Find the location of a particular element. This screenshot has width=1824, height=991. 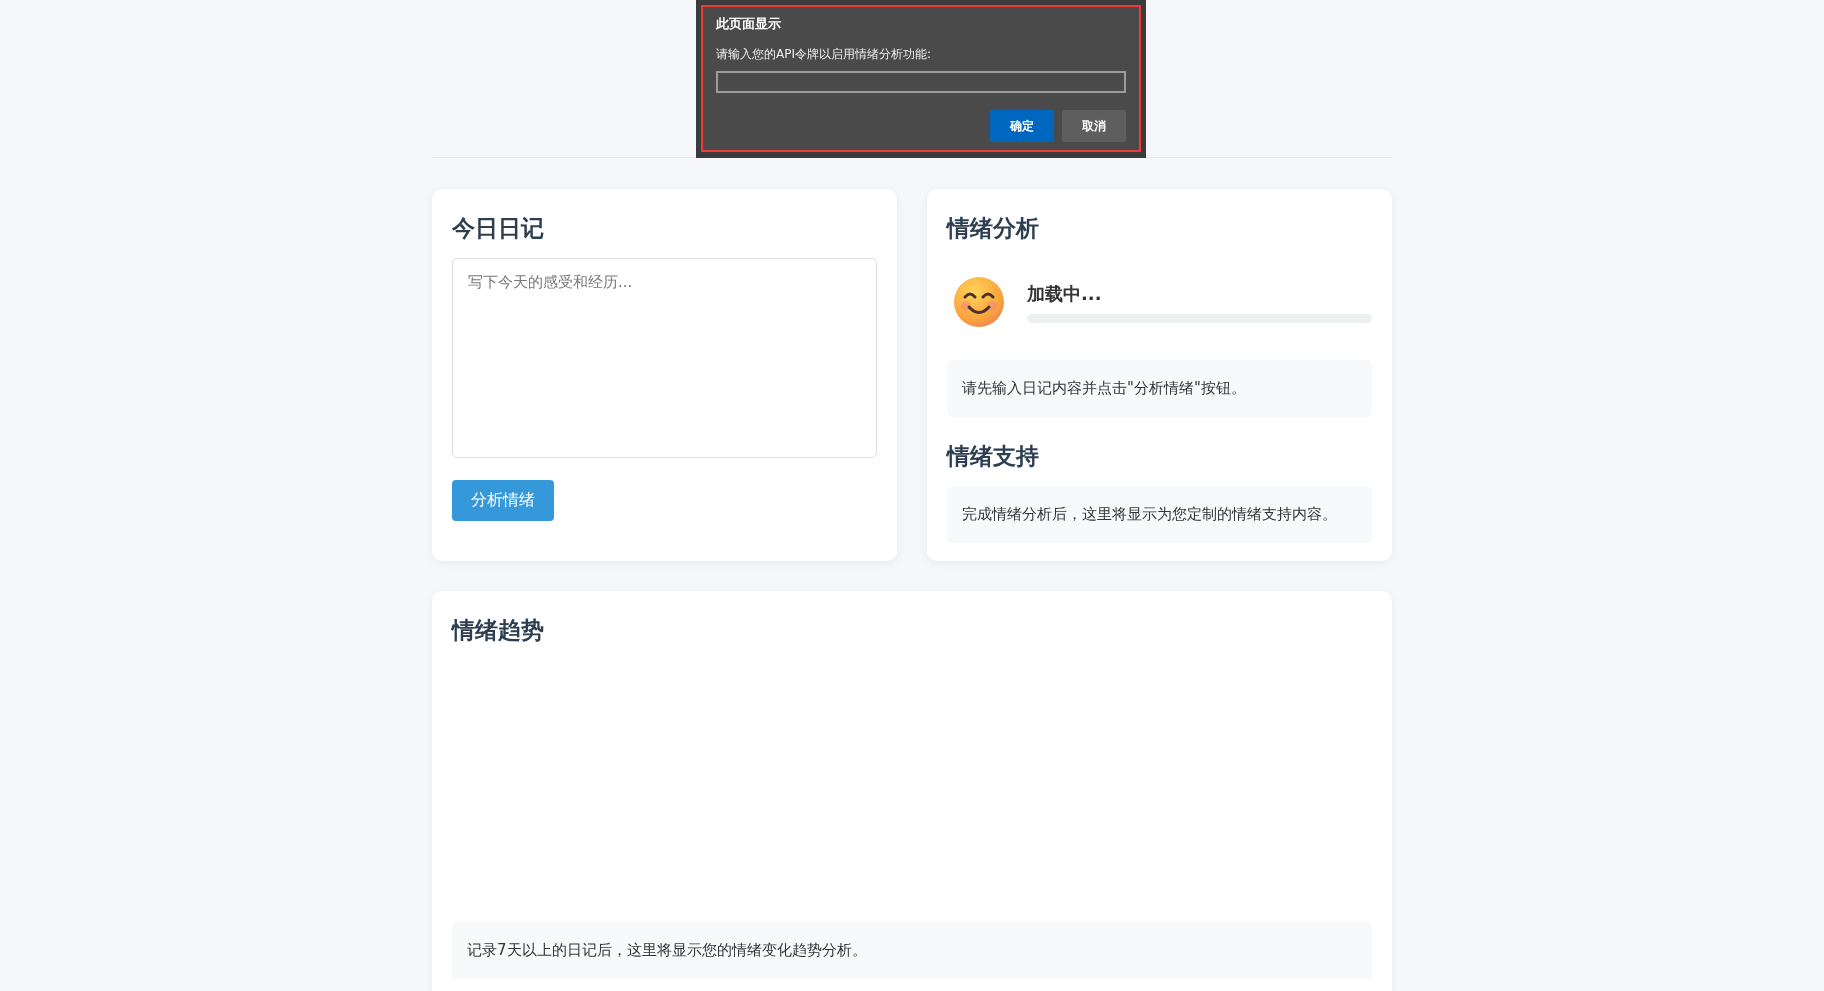

cancel-button: 取消 is located at coordinates (1094, 126).